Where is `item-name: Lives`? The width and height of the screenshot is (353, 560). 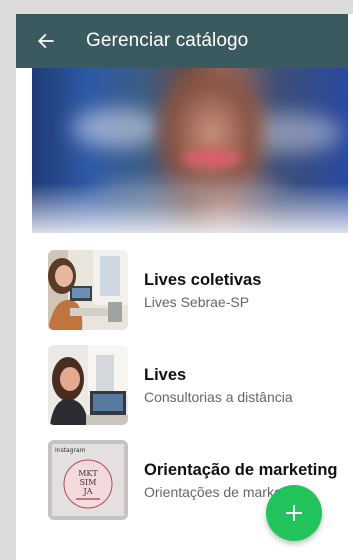 item-name: Lives is located at coordinates (165, 374).